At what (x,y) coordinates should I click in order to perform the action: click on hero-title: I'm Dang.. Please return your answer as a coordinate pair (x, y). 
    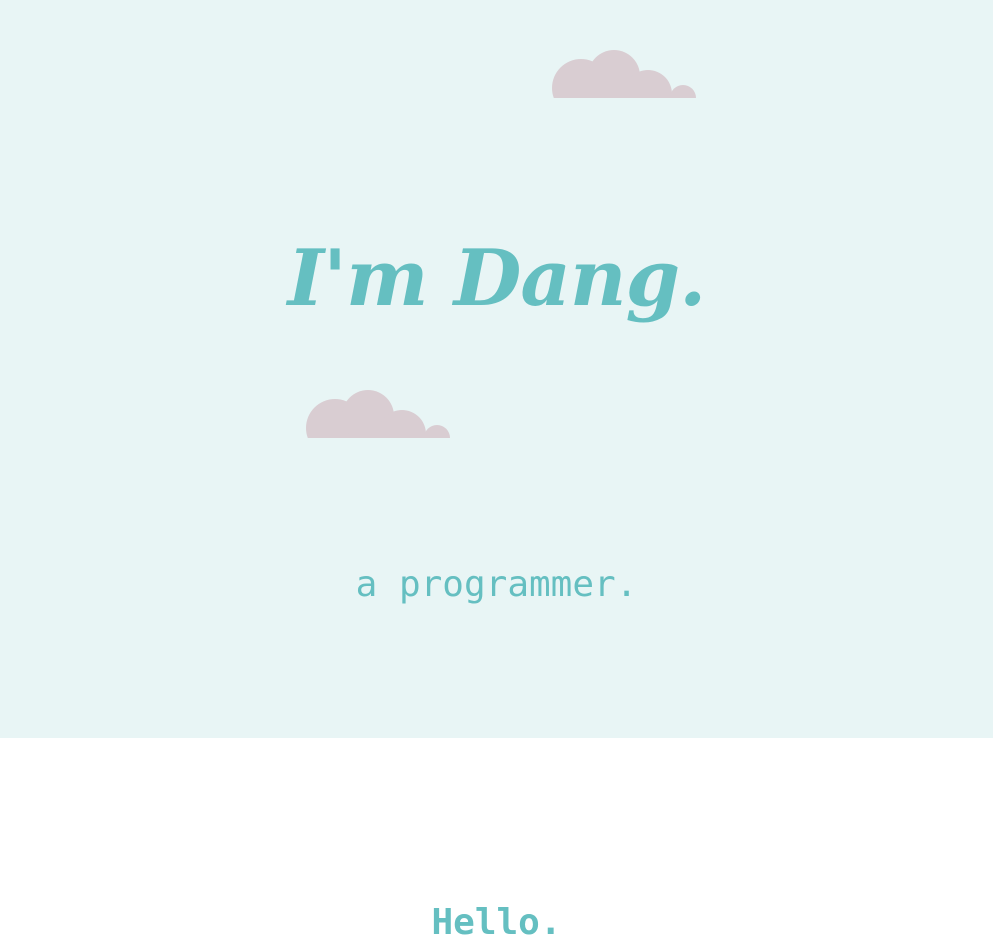
    Looking at the image, I should click on (497, 279).